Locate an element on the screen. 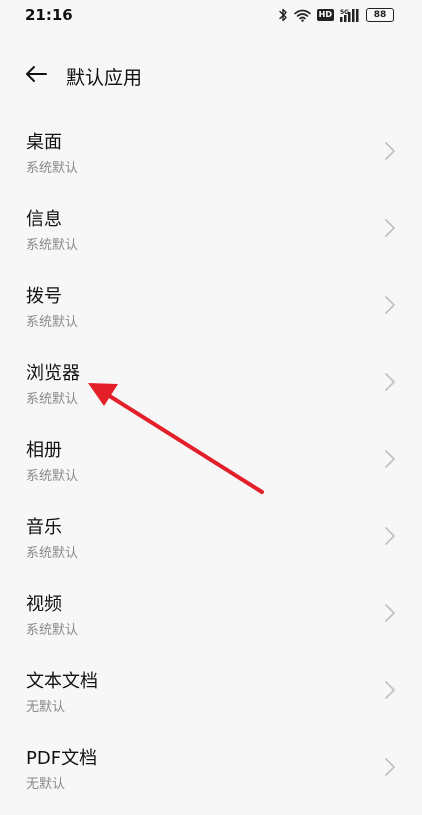 This screenshot has width=422, height=815. bluetooth-icon is located at coordinates (283, 15).